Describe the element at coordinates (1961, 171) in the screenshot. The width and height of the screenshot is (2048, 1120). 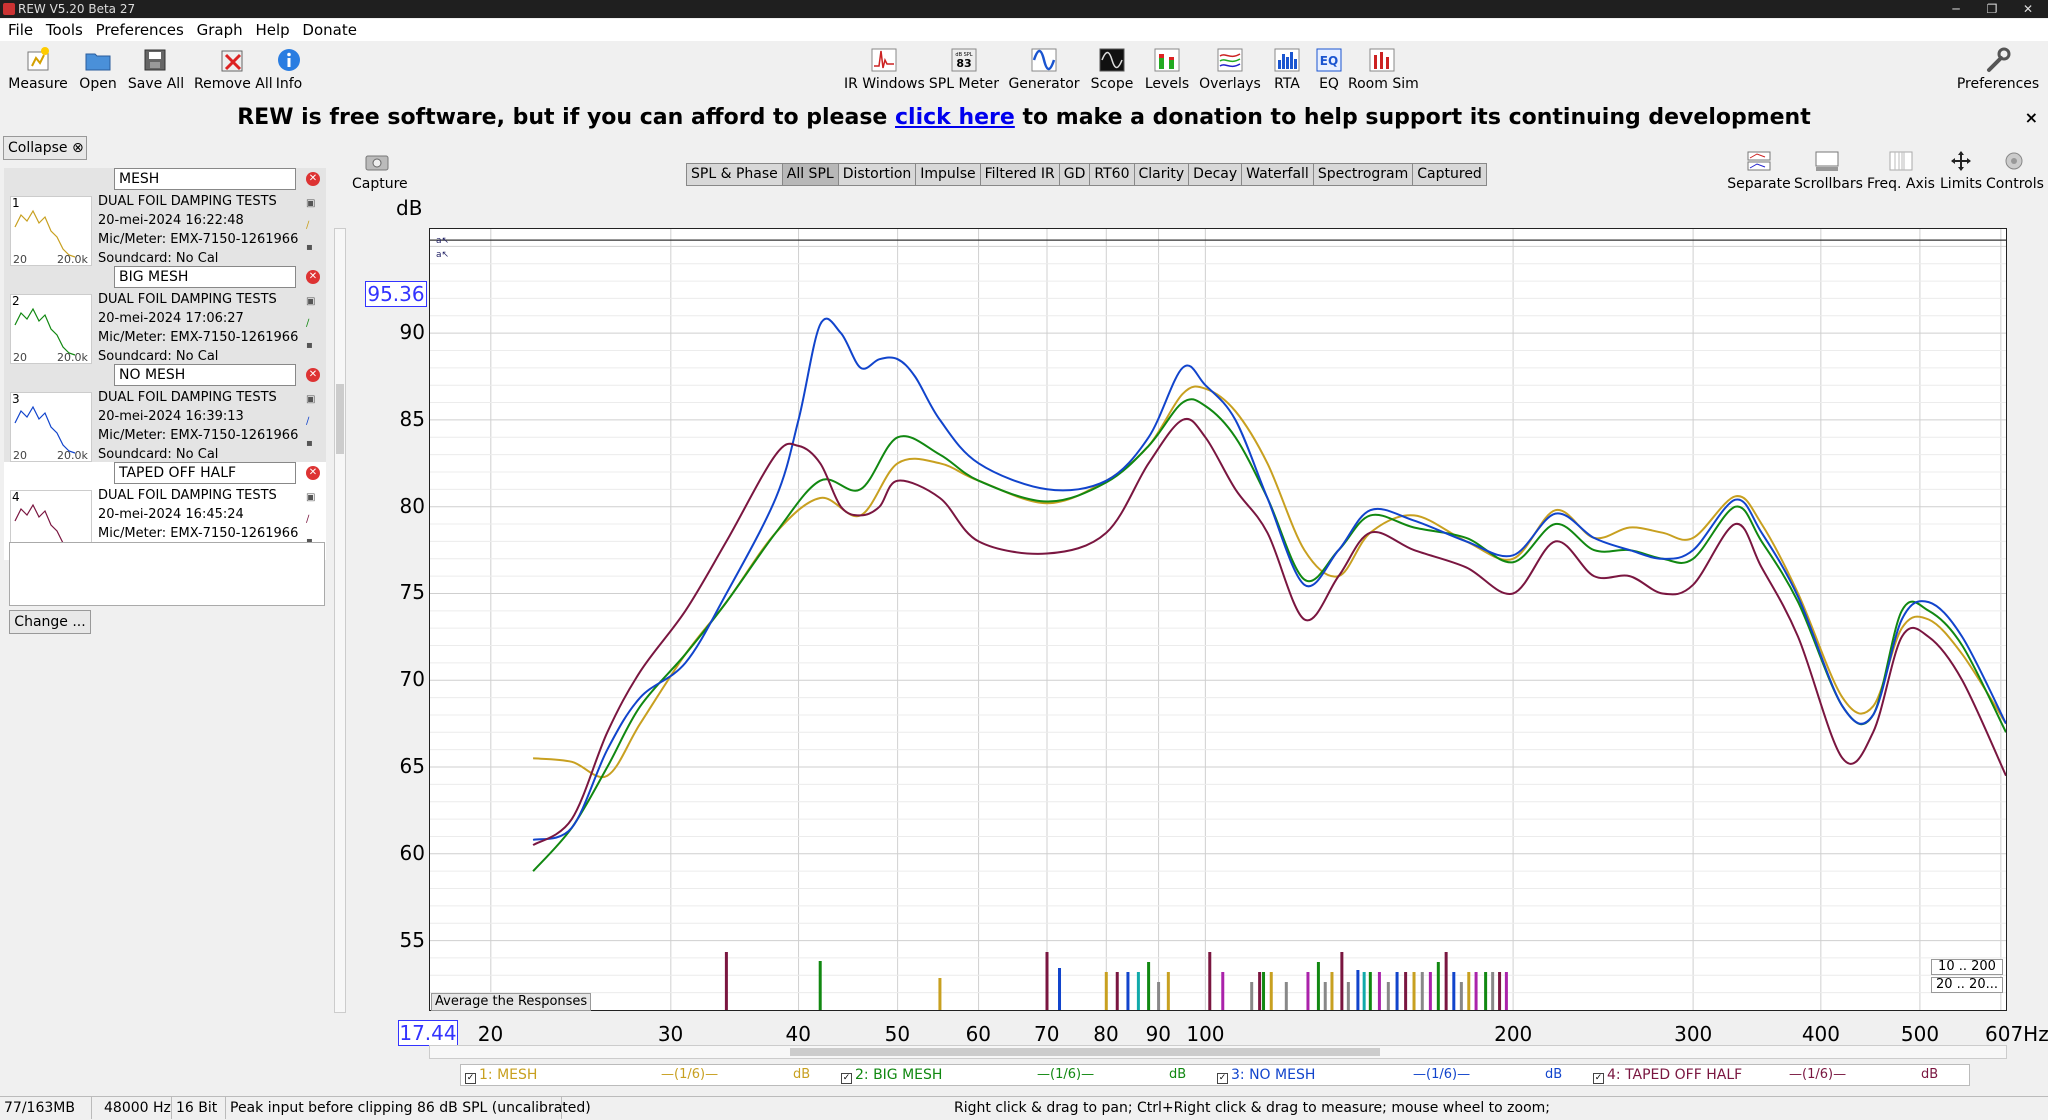
I see `limits-button: Limits` at that location.